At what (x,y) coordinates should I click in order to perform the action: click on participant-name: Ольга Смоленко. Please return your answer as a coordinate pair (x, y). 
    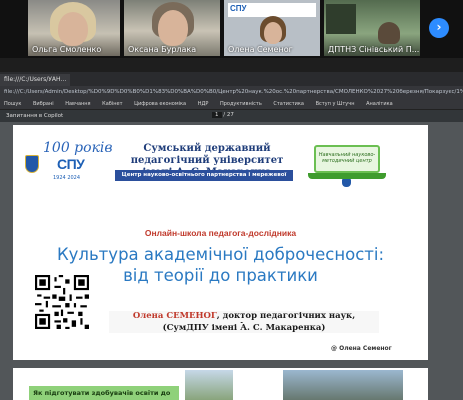
    Looking at the image, I should click on (67, 49).